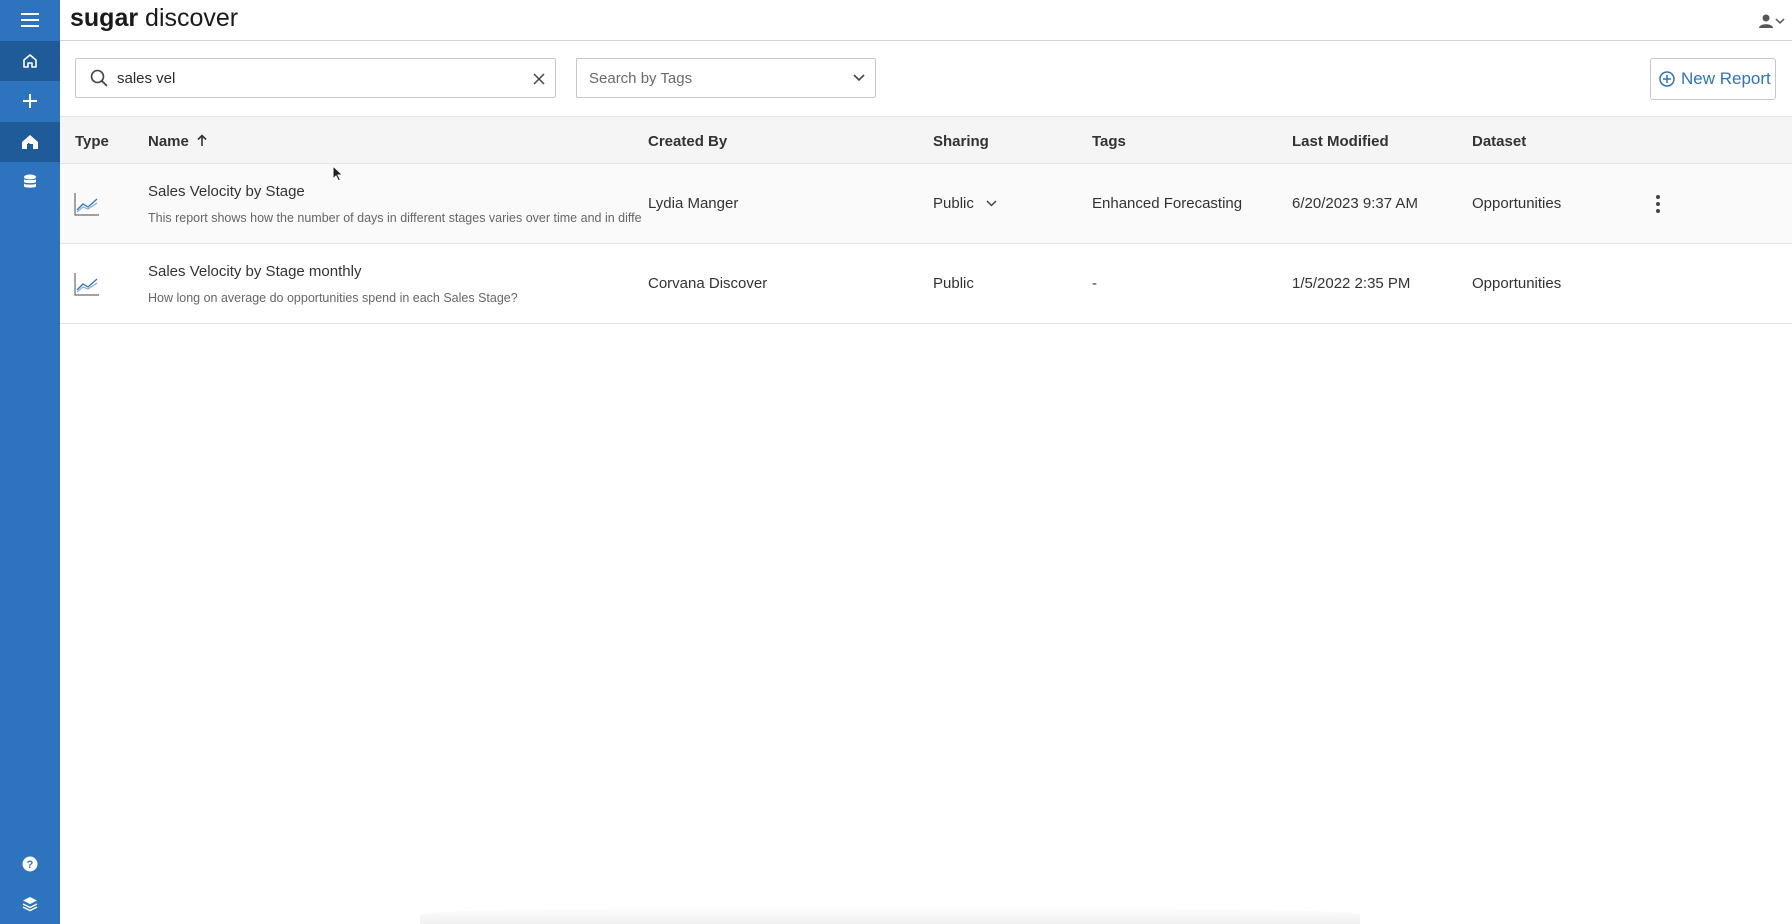 Image resolution: width=1792 pixels, height=924 pixels. I want to click on sidebar-item-datasets, so click(30, 182).